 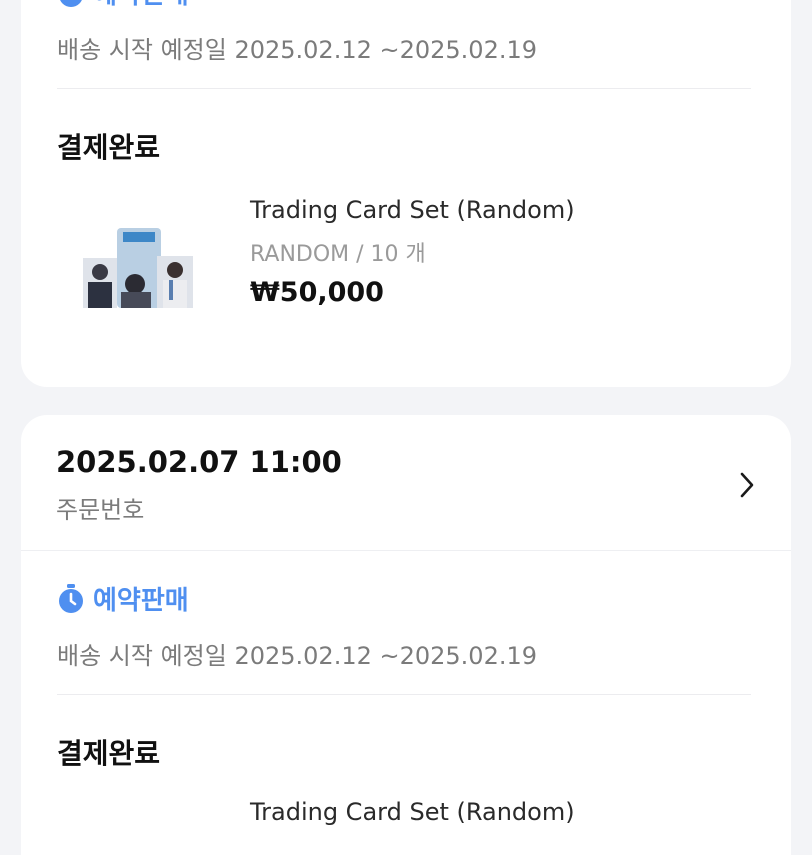 I want to click on chevron-right-icon, so click(x=747, y=485).